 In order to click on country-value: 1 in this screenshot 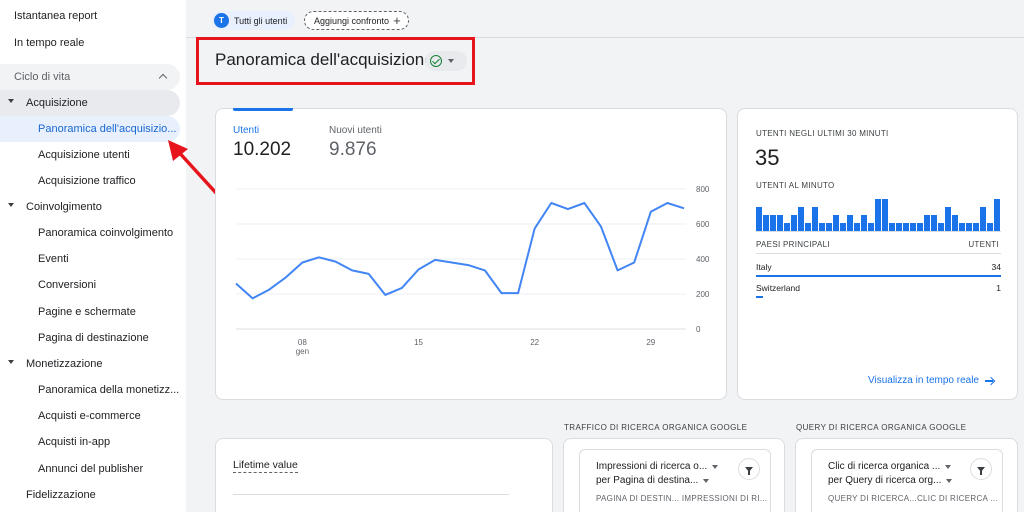, I will do `click(998, 288)`.